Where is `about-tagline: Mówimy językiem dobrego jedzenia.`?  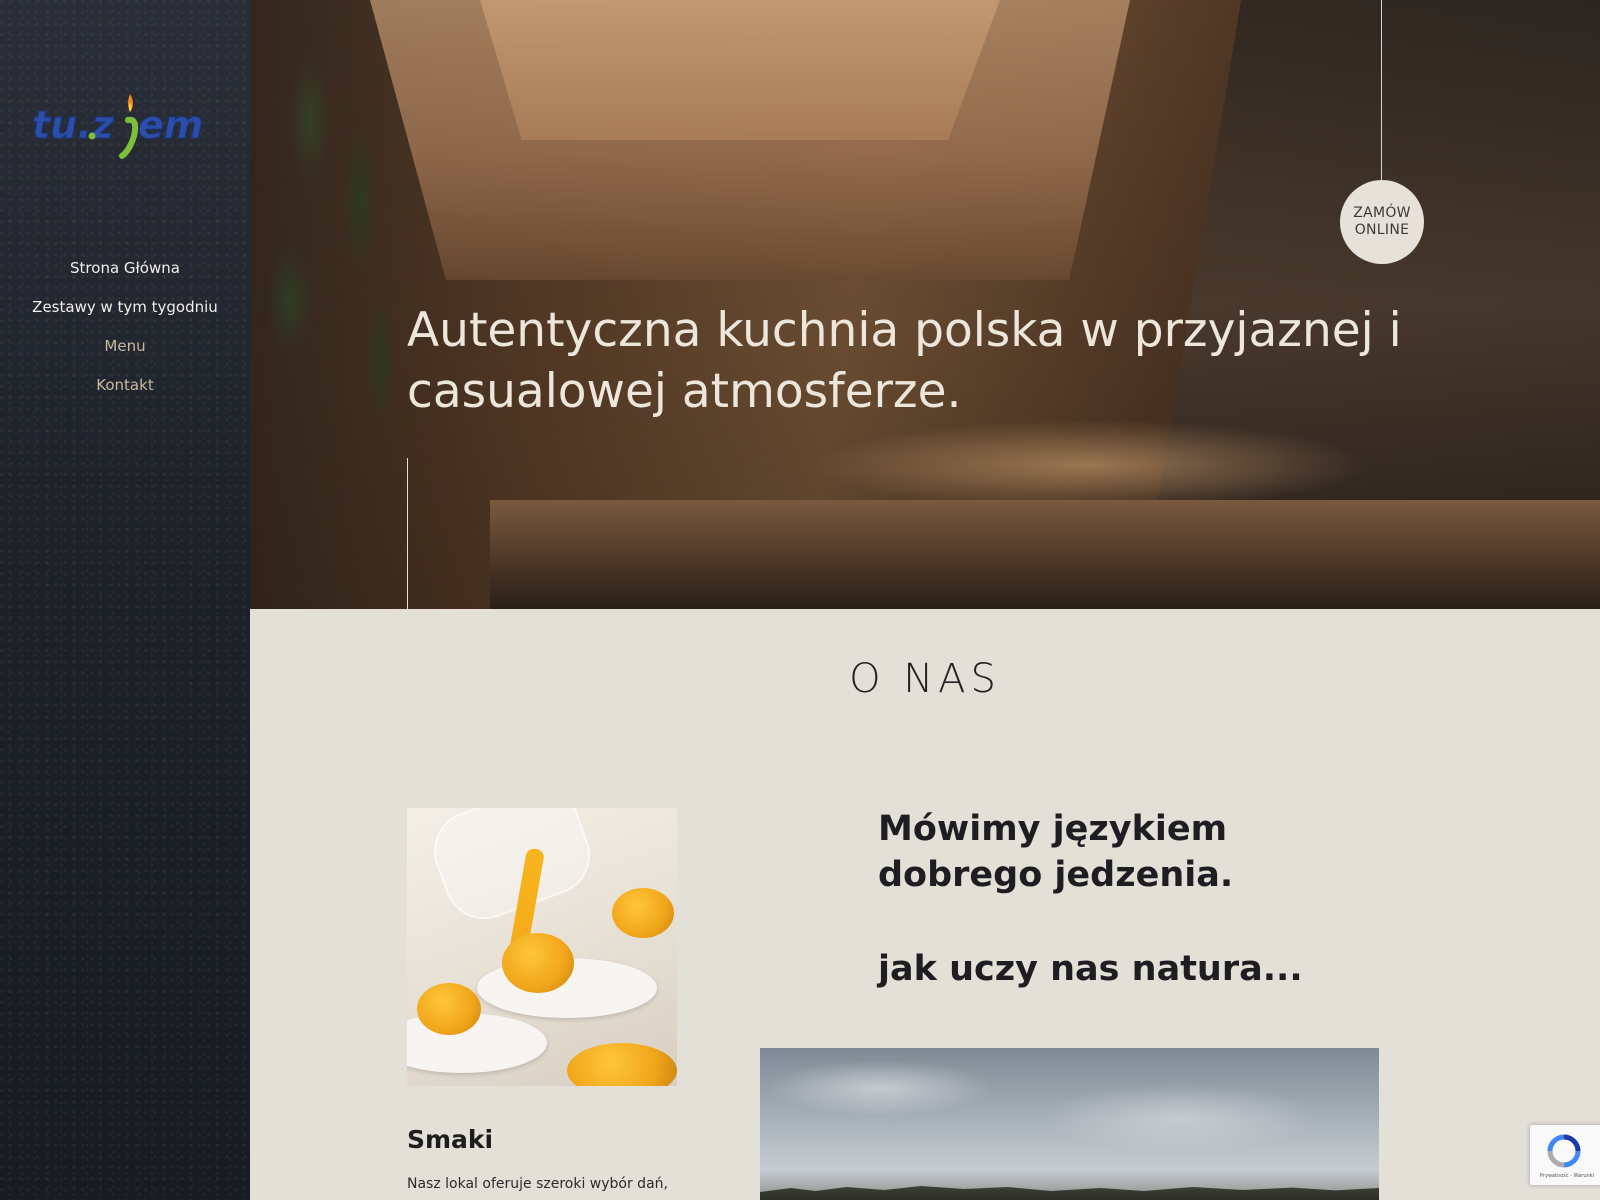
about-tagline: Mówimy językiem dobrego jedzenia. is located at coordinates (1056, 852).